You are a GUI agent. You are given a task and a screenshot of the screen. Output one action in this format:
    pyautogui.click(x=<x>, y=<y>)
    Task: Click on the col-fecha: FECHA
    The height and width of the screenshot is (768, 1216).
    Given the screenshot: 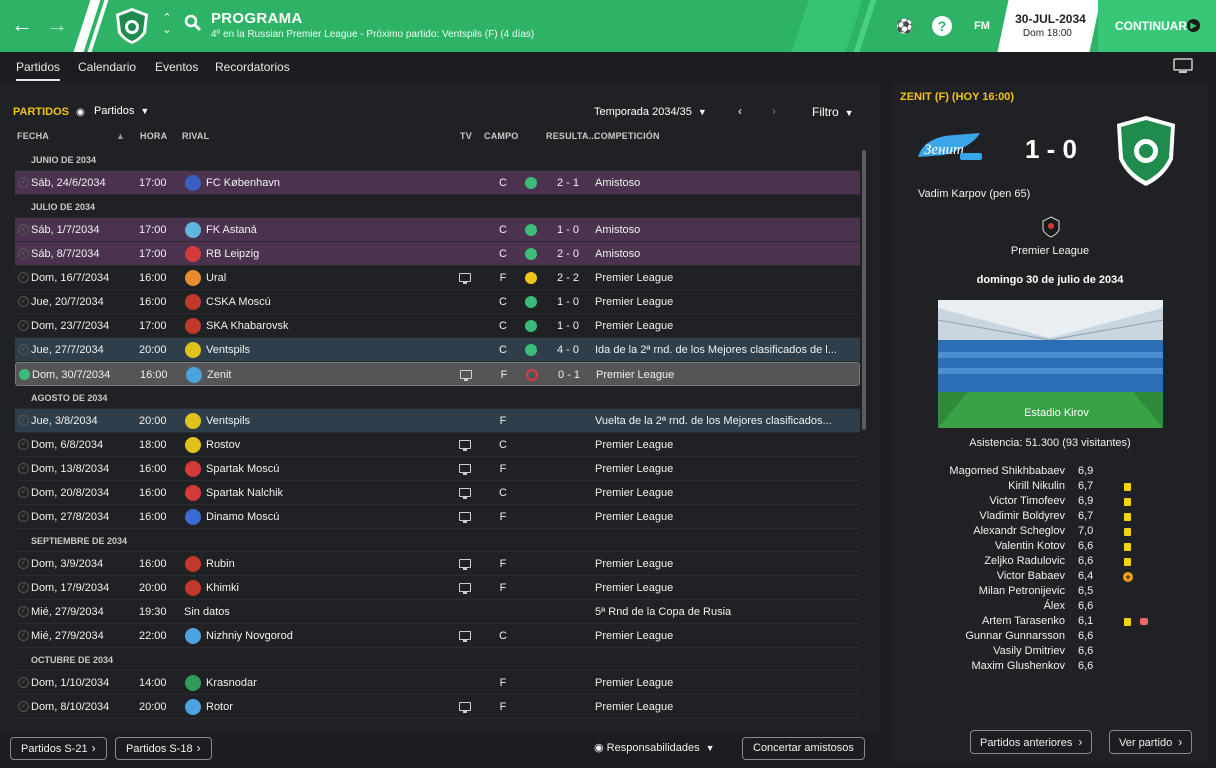 What is the action you would take?
    pyautogui.click(x=33, y=136)
    